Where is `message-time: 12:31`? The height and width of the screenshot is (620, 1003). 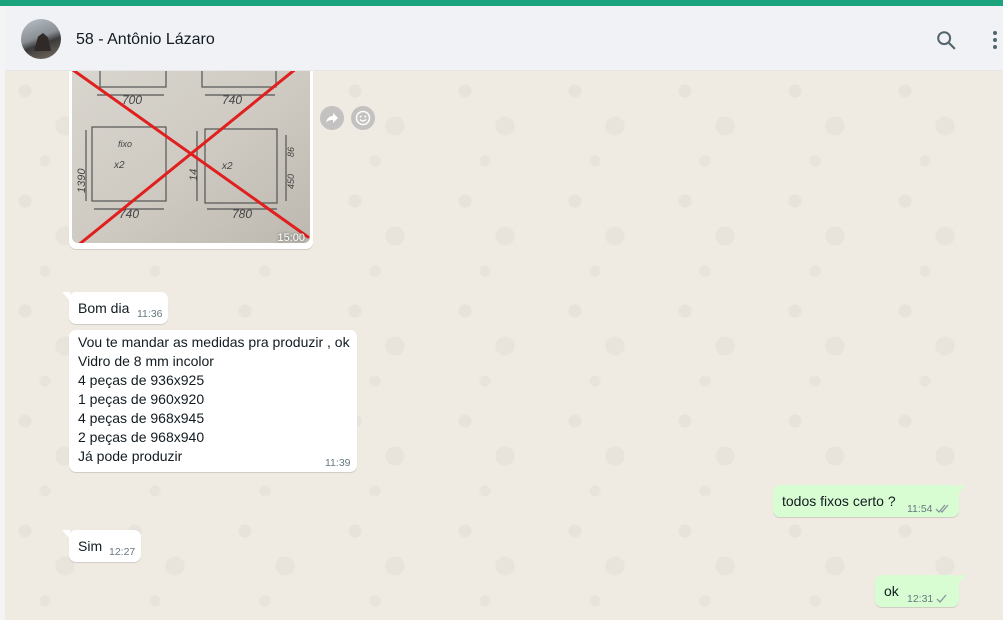
message-time: 12:31 is located at coordinates (920, 599).